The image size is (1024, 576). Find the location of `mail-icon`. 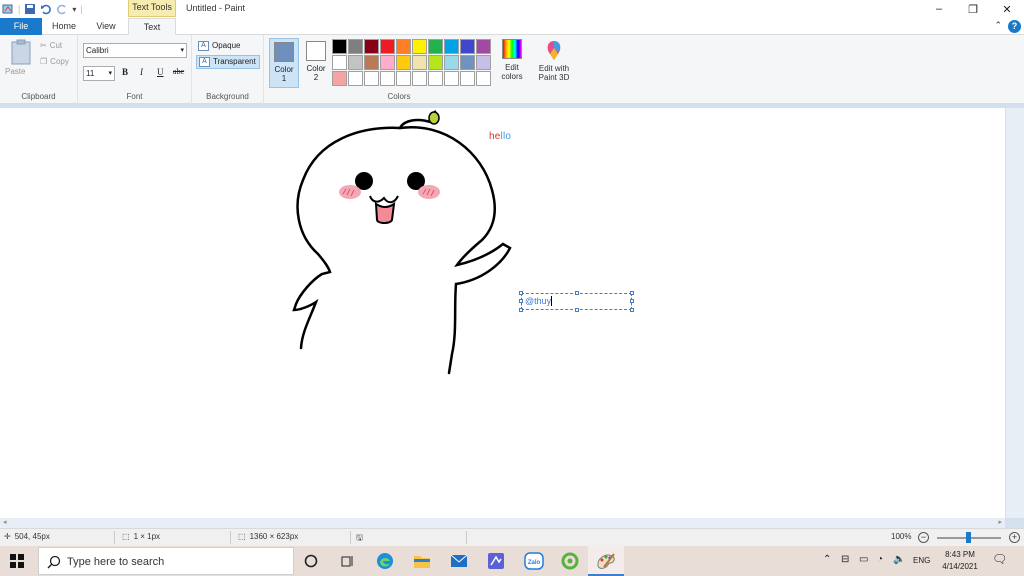

mail-icon is located at coordinates (459, 561).